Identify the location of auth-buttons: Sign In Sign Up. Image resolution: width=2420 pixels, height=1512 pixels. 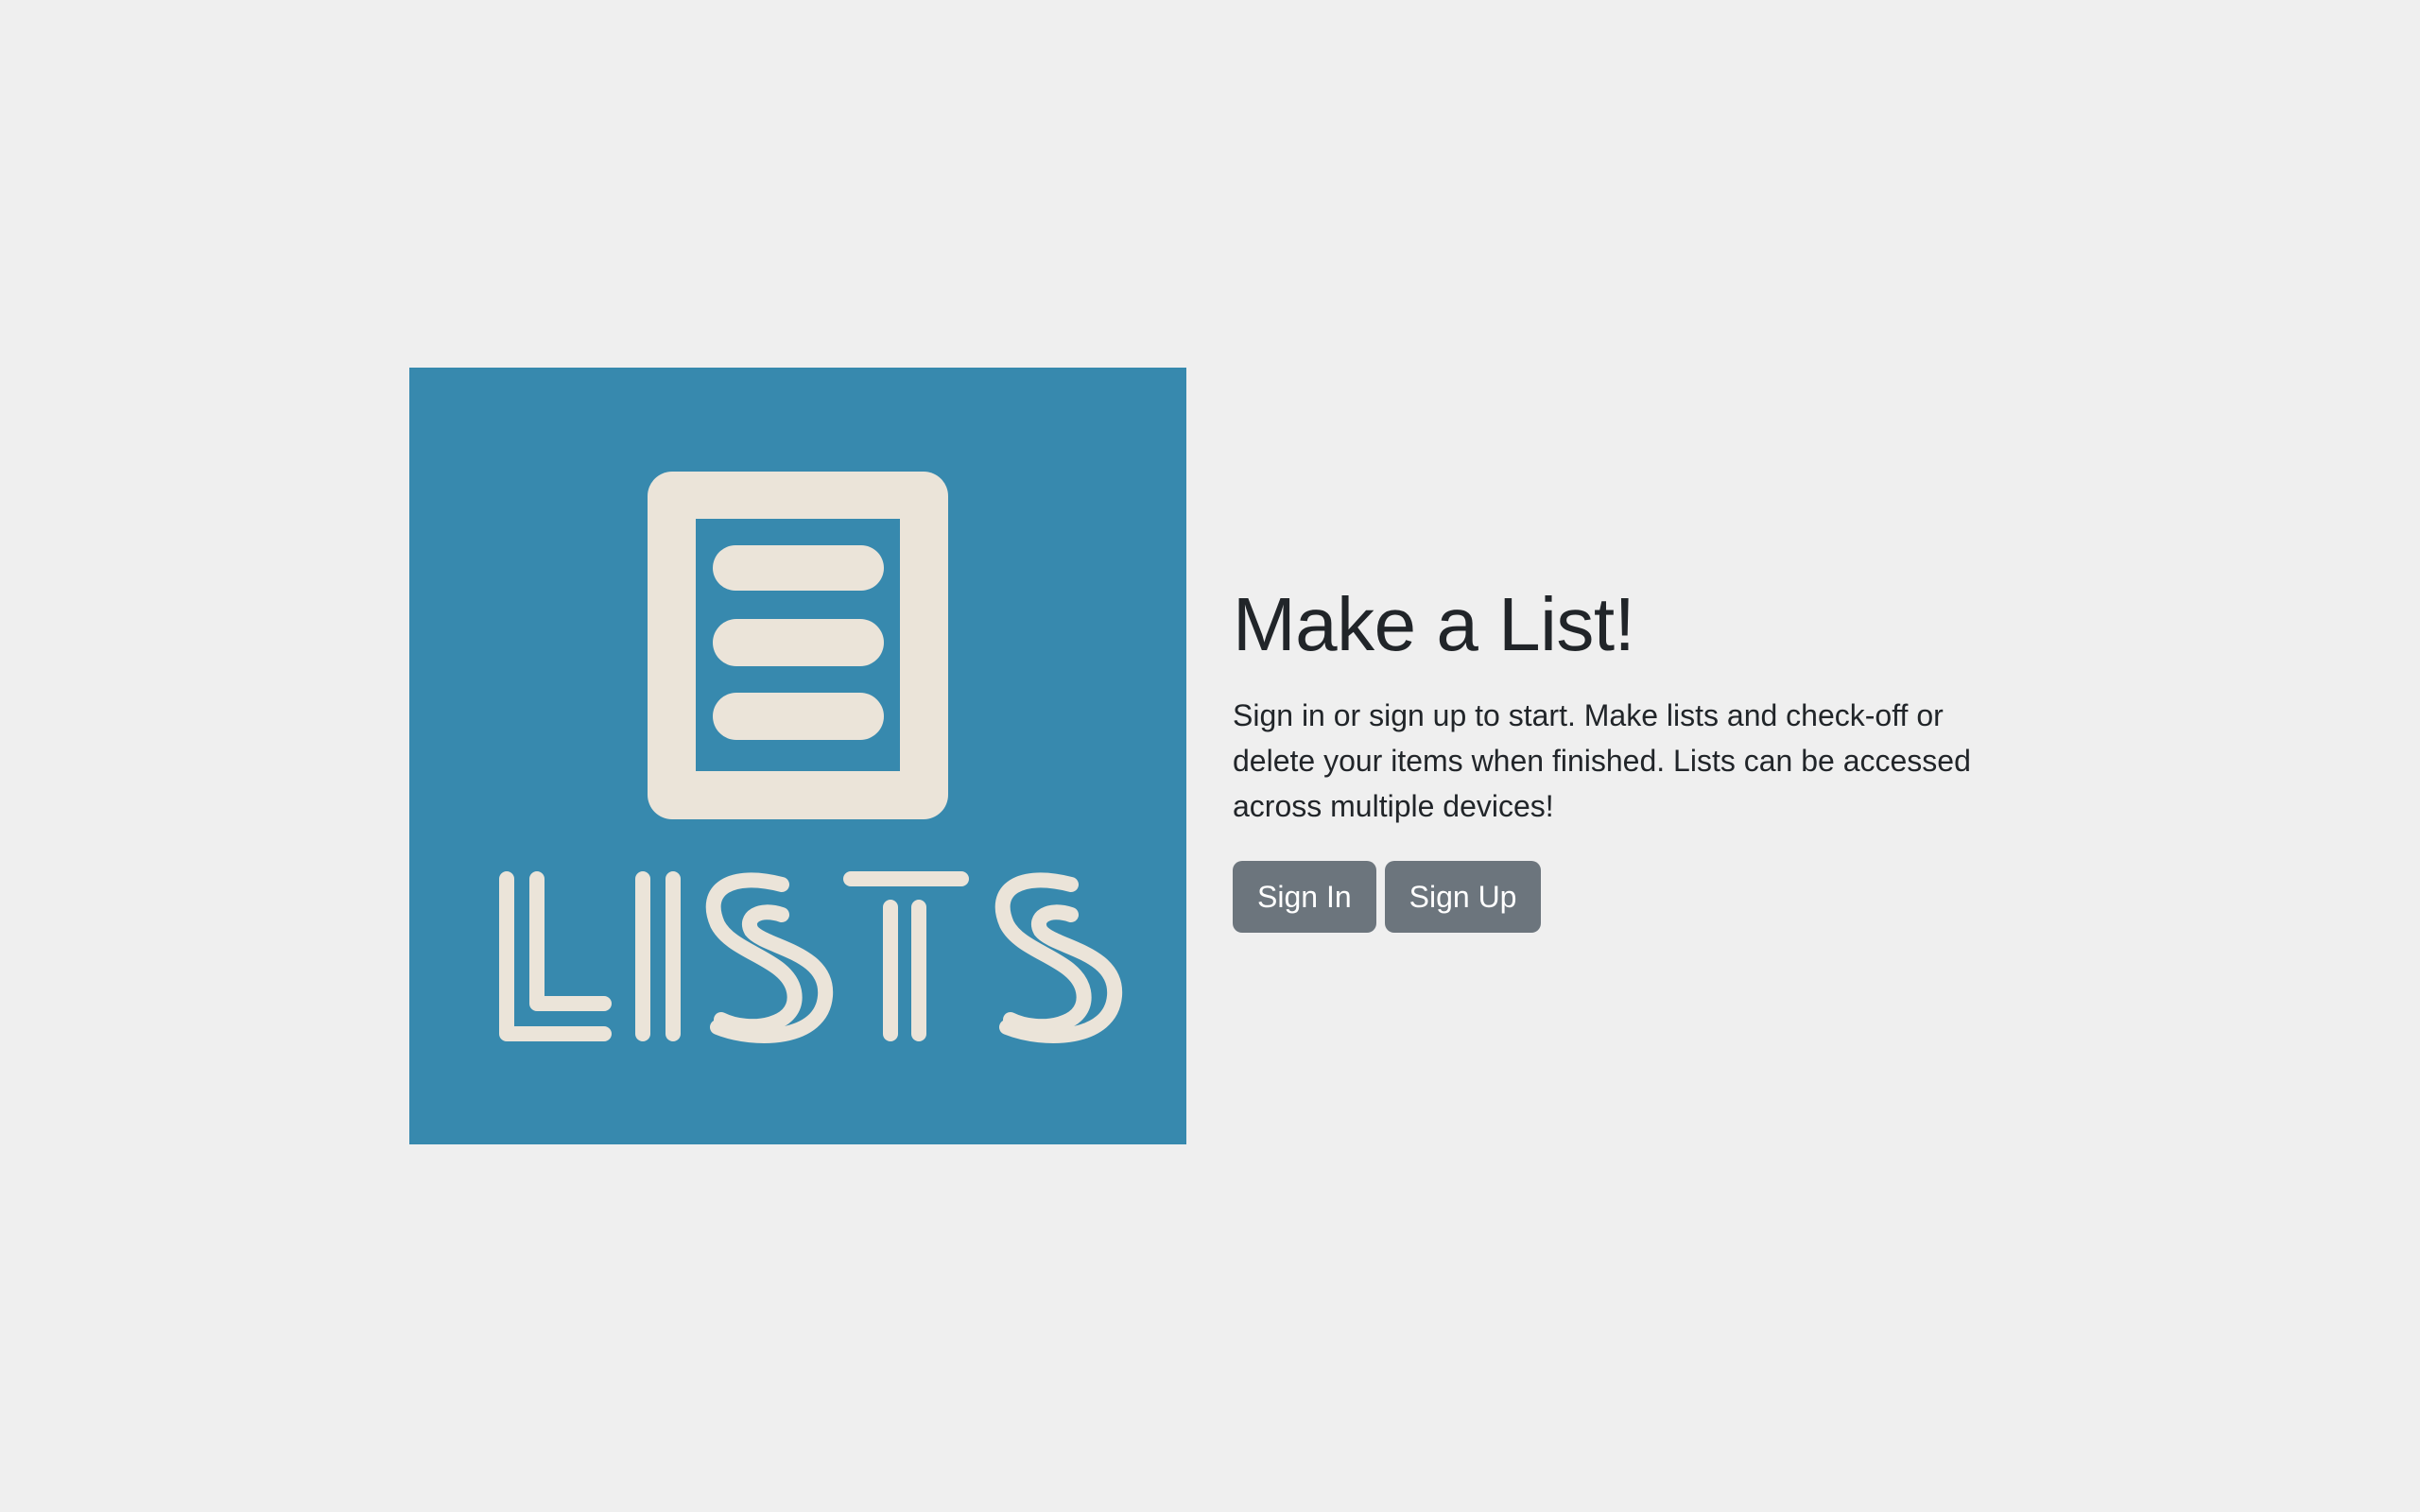
(1620, 897).